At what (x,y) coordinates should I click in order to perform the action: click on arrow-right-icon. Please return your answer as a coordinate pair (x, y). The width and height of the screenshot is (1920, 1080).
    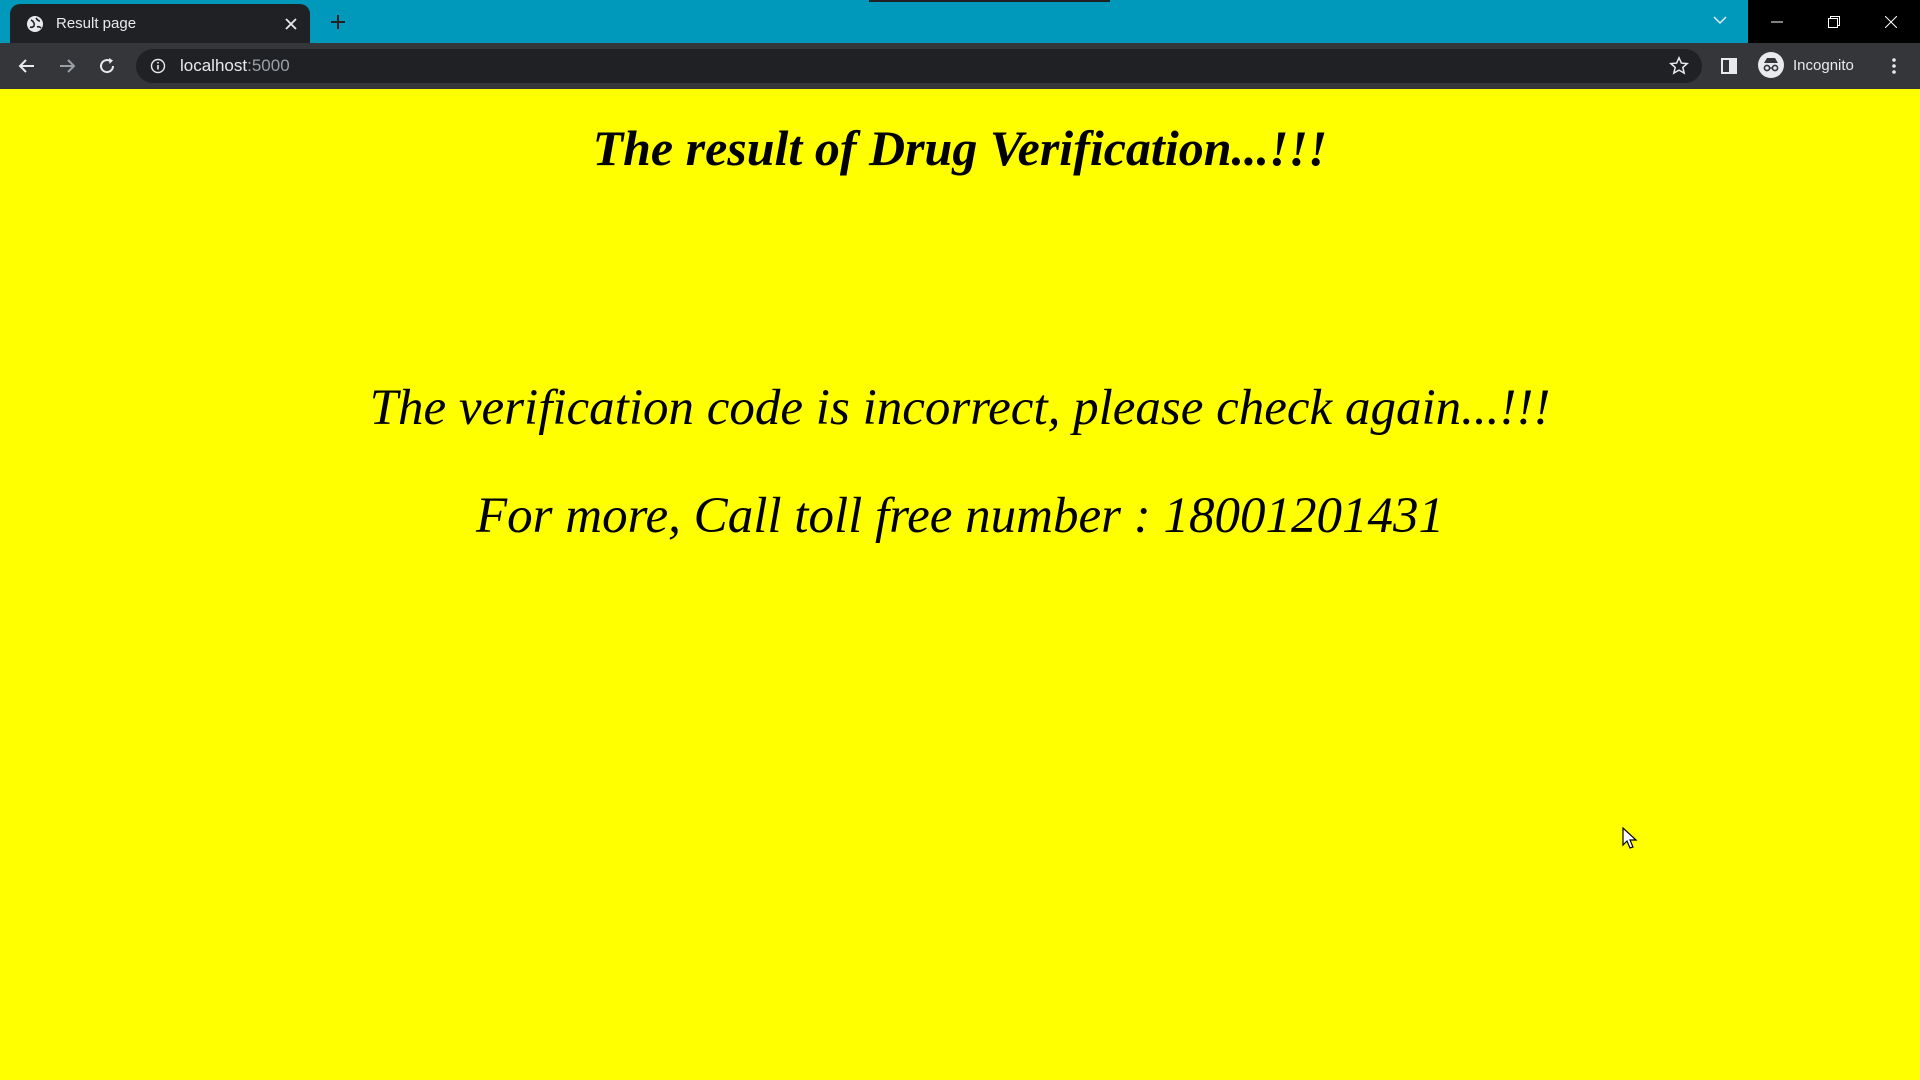
    Looking at the image, I should click on (67, 66).